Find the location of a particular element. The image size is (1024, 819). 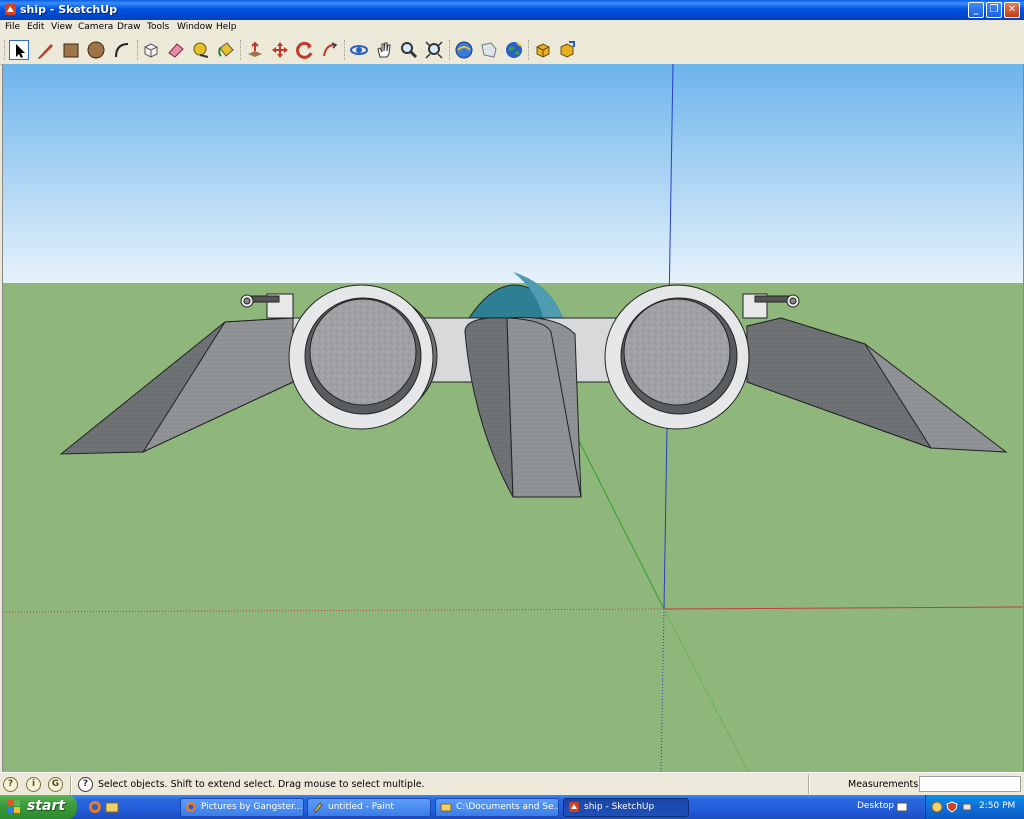

tape-measure-button is located at coordinates (201, 50).